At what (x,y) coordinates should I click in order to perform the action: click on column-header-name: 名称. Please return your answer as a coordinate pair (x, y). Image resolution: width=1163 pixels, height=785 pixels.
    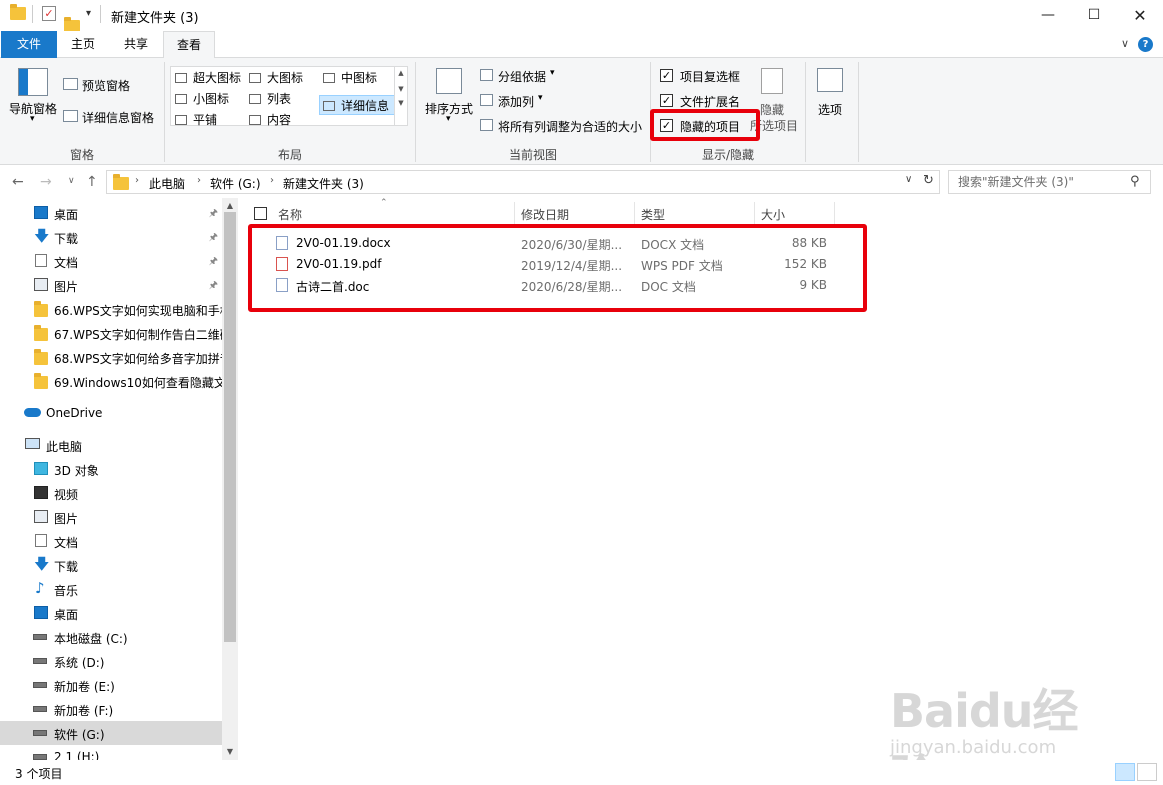
    Looking at the image, I should click on (290, 214).